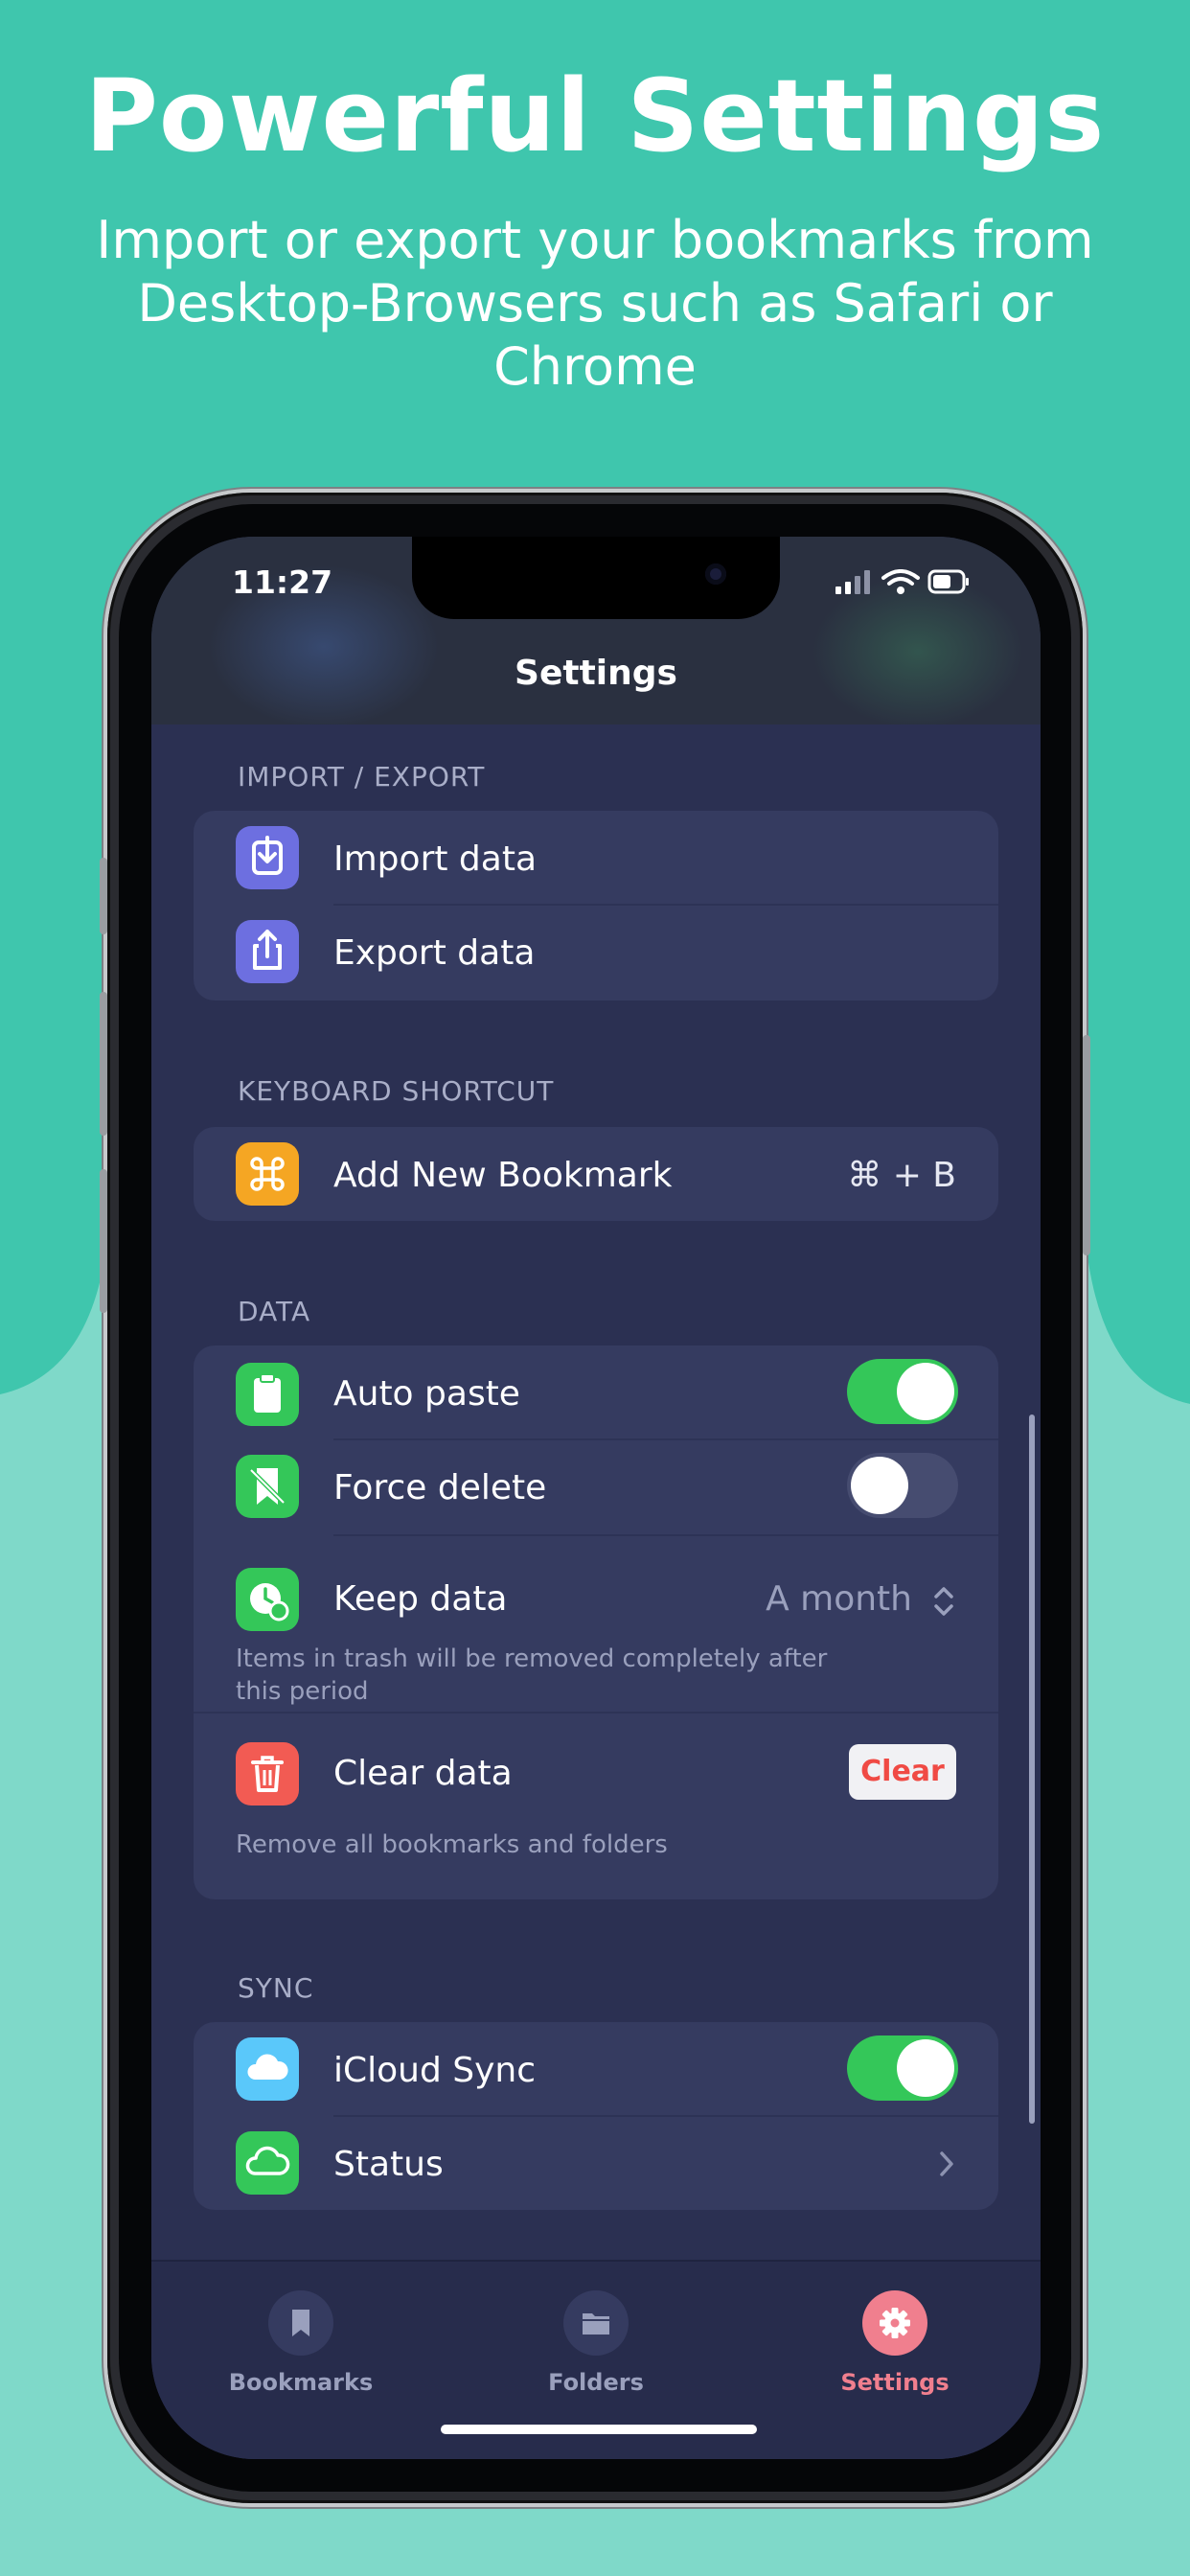  I want to click on cloud-icon, so click(267, 2069).